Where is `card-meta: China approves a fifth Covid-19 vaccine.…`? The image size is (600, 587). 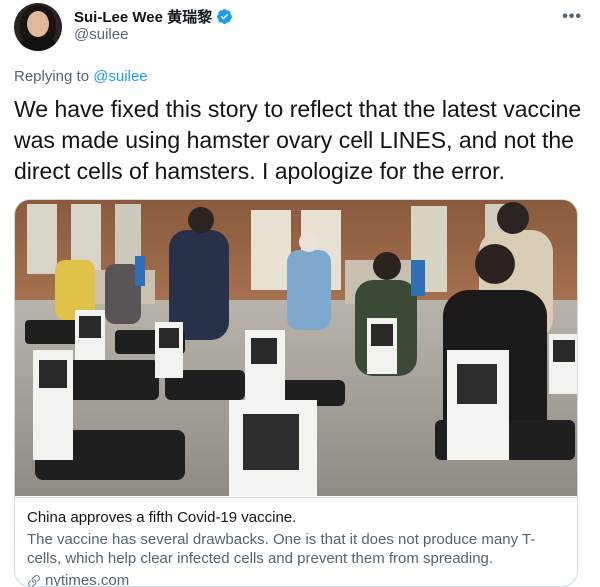 card-meta: China approves a fifth Covid-19 vaccine.… is located at coordinates (296, 541).